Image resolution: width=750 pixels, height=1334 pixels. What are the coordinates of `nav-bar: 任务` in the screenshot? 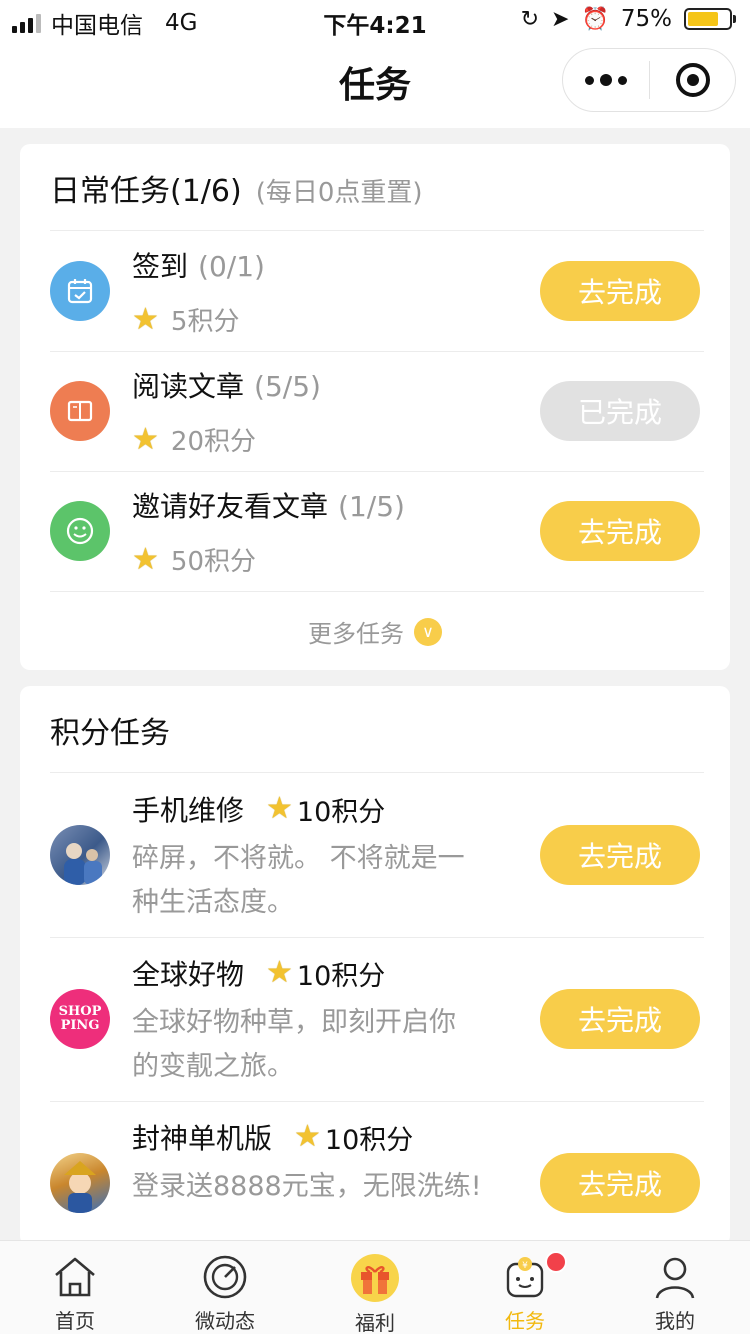 It's located at (375, 84).